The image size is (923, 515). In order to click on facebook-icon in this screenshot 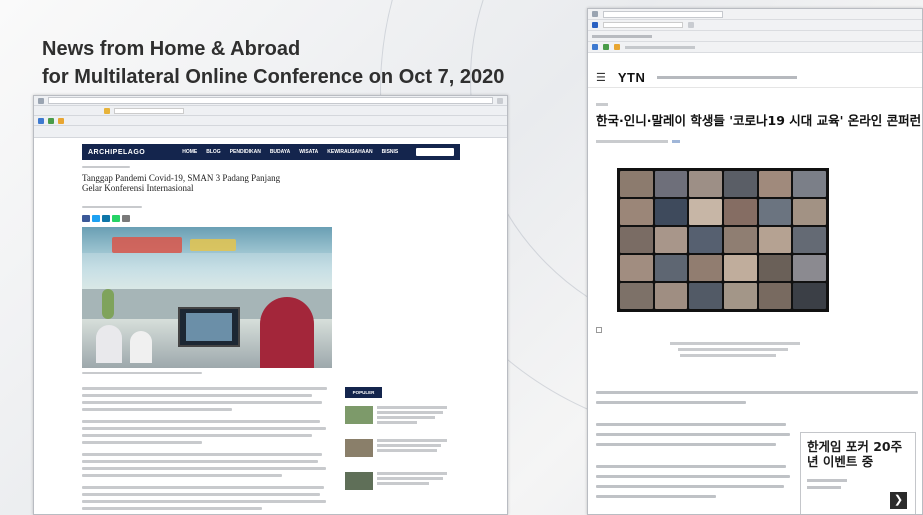, I will do `click(86, 218)`.